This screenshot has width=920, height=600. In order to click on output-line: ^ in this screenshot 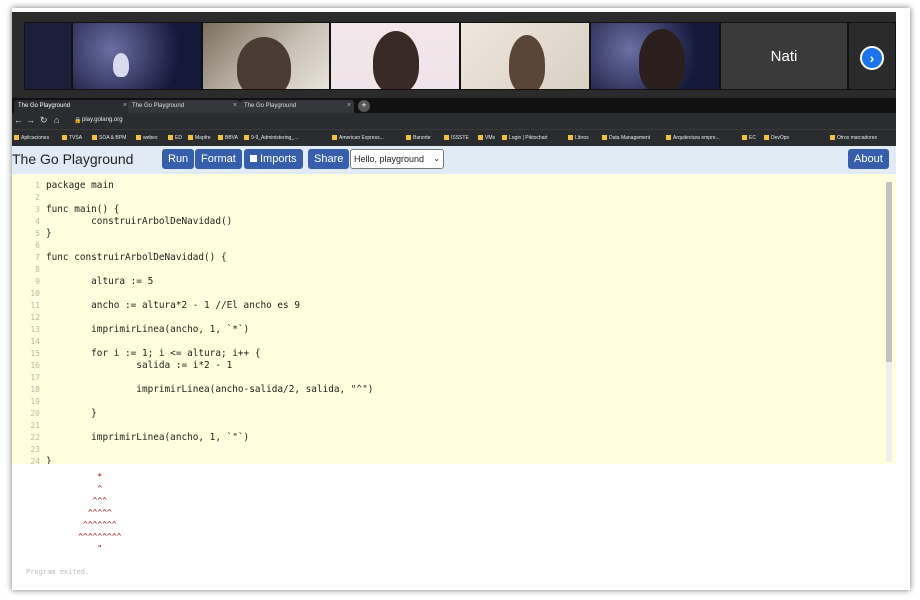, I will do `click(78, 488)`.